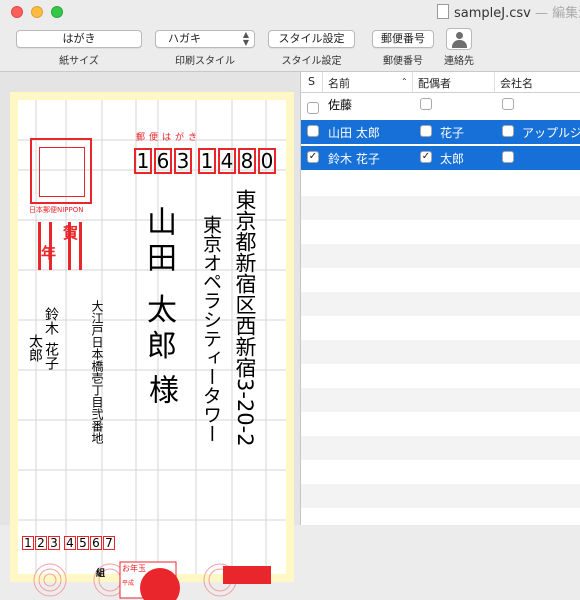  What do you see at coordinates (37, 12) in the screenshot?
I see `minimize-window-button` at bounding box center [37, 12].